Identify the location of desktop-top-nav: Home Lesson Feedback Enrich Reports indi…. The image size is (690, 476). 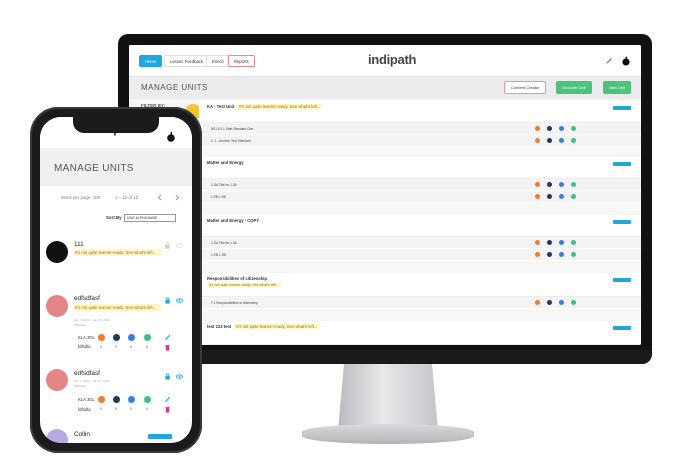
(385, 61).